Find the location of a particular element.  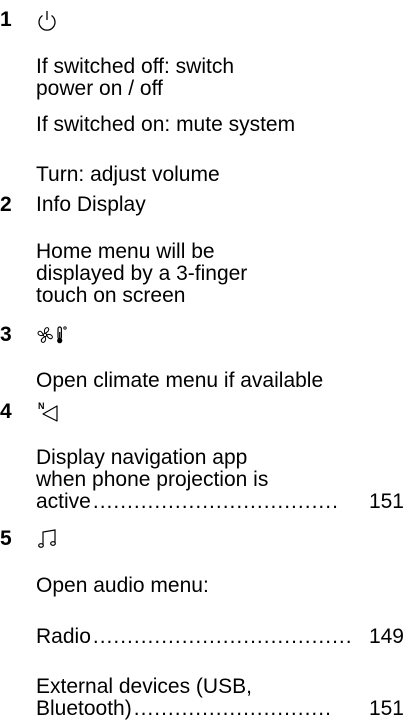

text-line: If switched off: switch is located at coordinates (135, 66).